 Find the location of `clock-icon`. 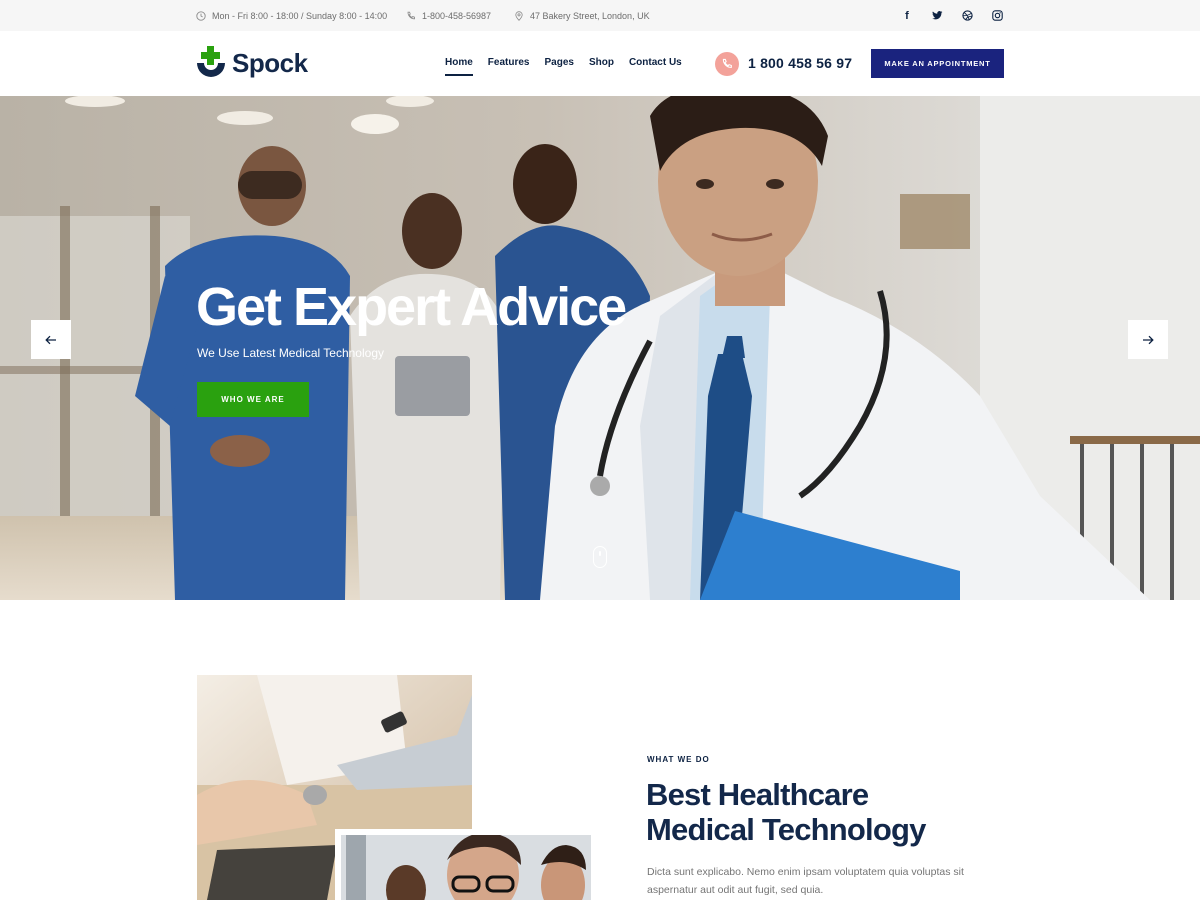

clock-icon is located at coordinates (201, 15).